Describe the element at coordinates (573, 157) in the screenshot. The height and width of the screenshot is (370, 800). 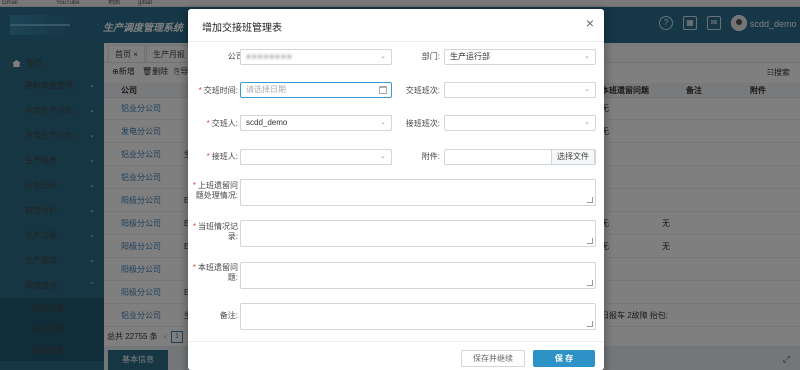
I see `choose-file-button: 选择文件` at that location.